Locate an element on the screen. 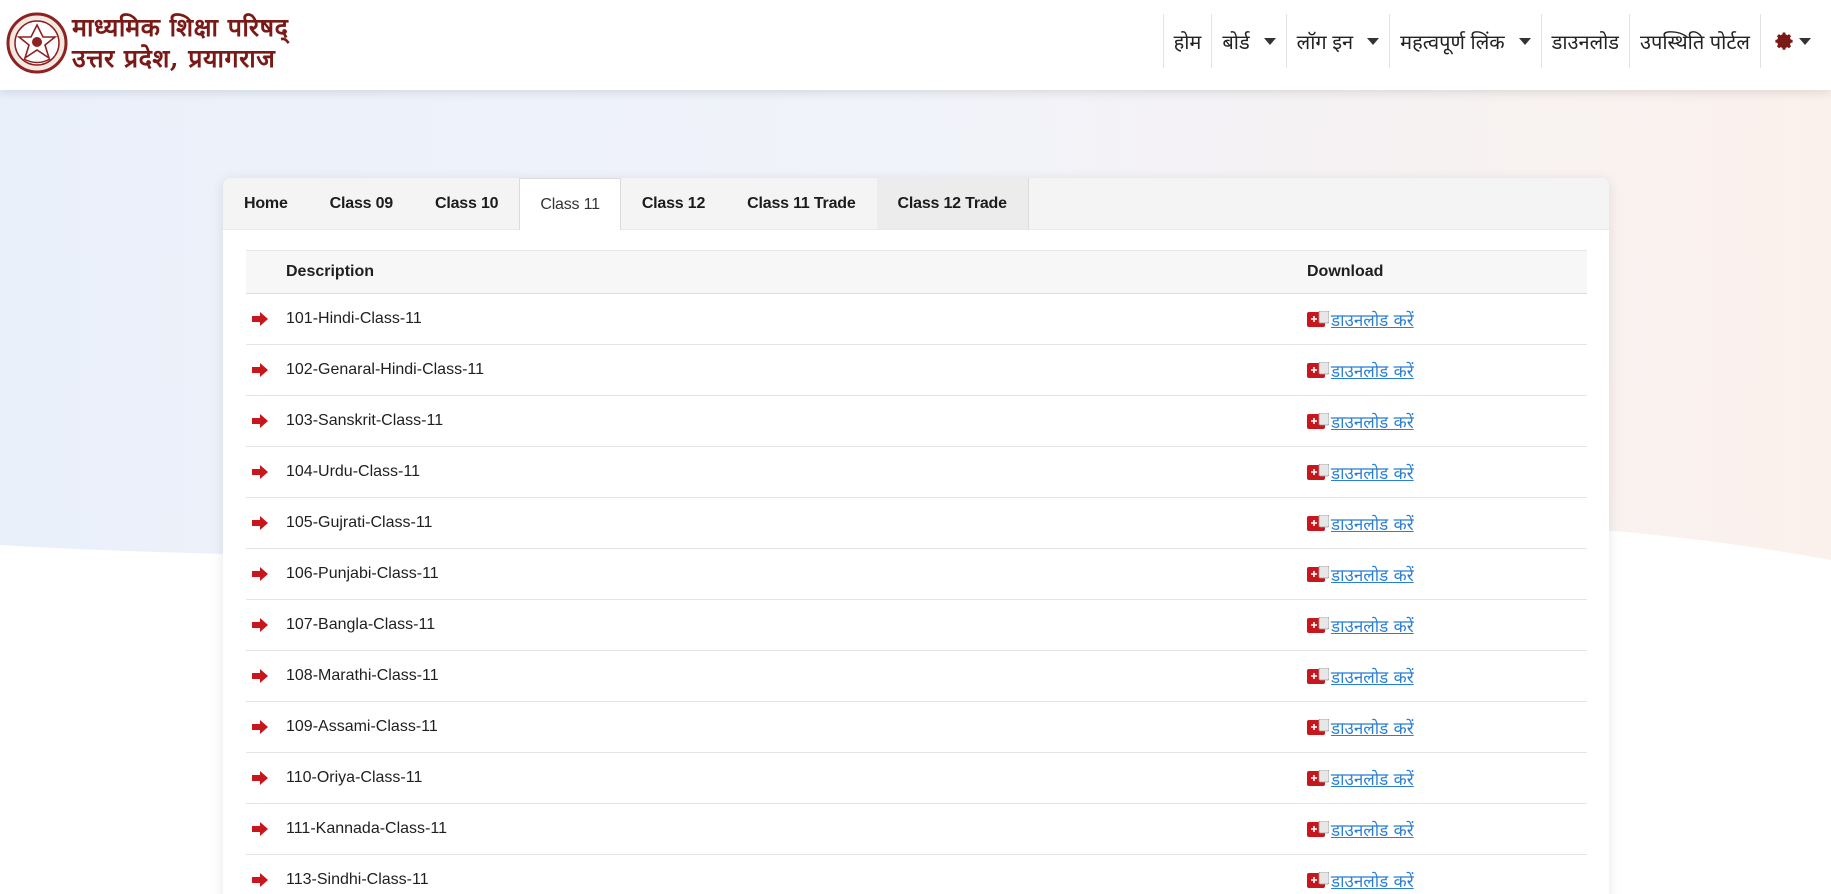 The image size is (1831, 894). nav-board-label: बोर्ड is located at coordinates (1236, 42).